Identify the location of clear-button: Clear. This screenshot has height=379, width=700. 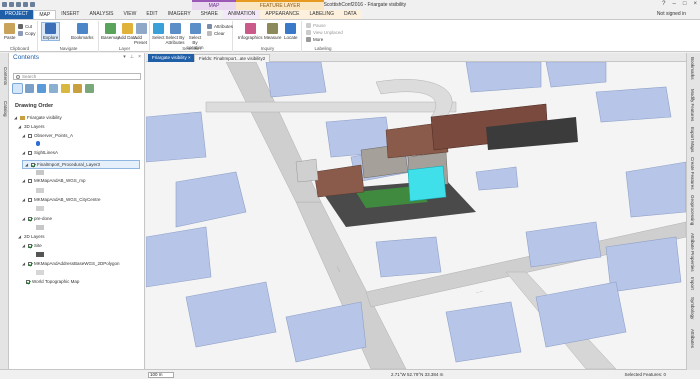
(216, 33).